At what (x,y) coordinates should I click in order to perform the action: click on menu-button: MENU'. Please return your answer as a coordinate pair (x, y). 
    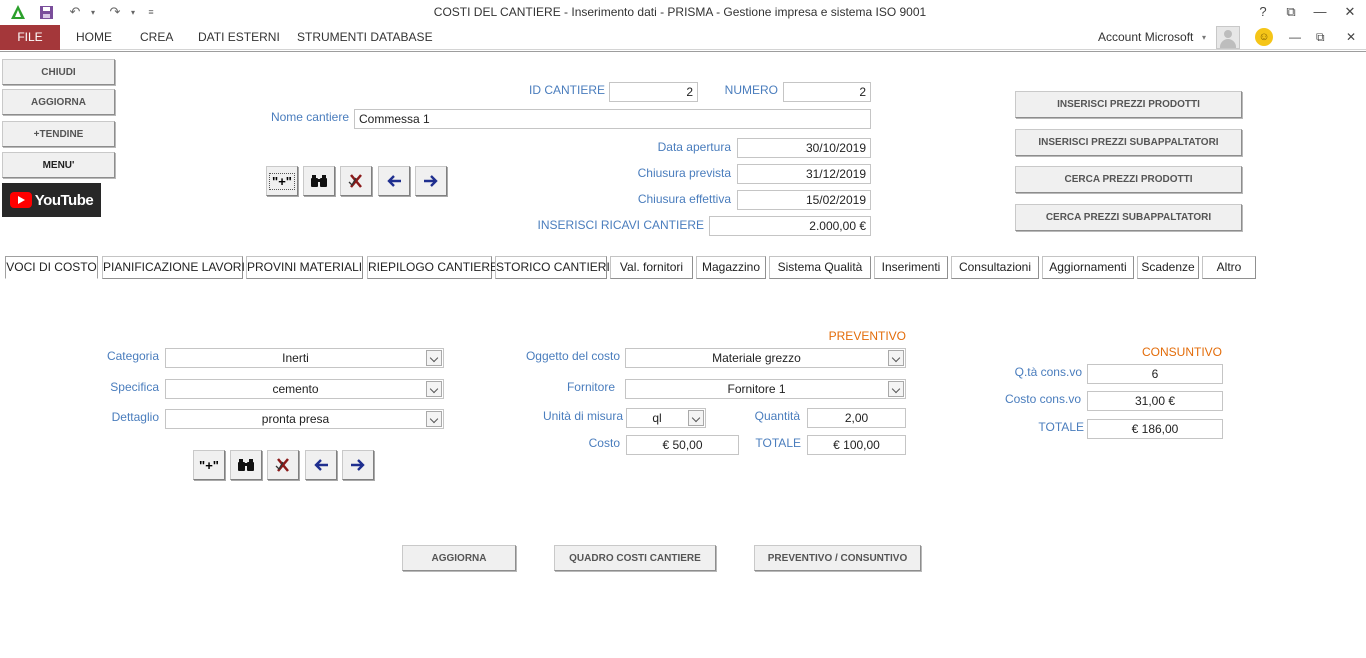
    Looking at the image, I should click on (58, 165).